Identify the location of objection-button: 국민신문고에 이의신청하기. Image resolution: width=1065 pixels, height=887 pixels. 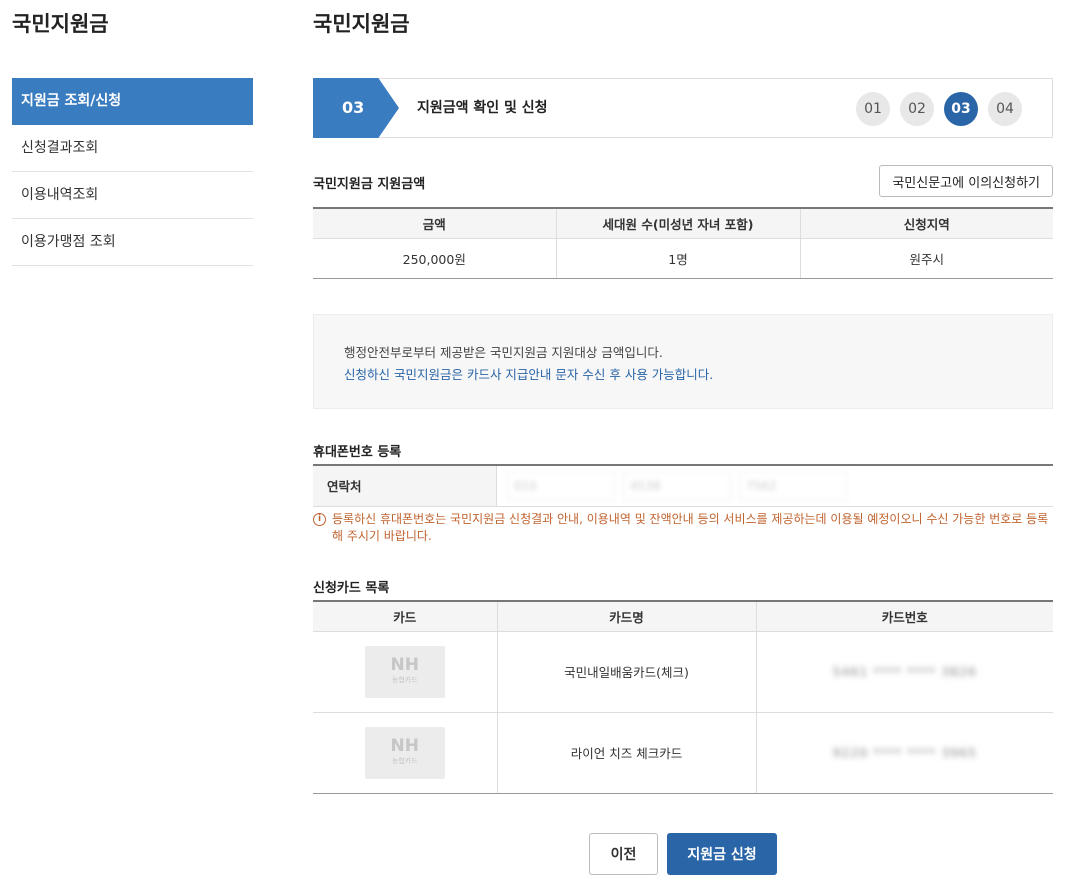
(966, 181).